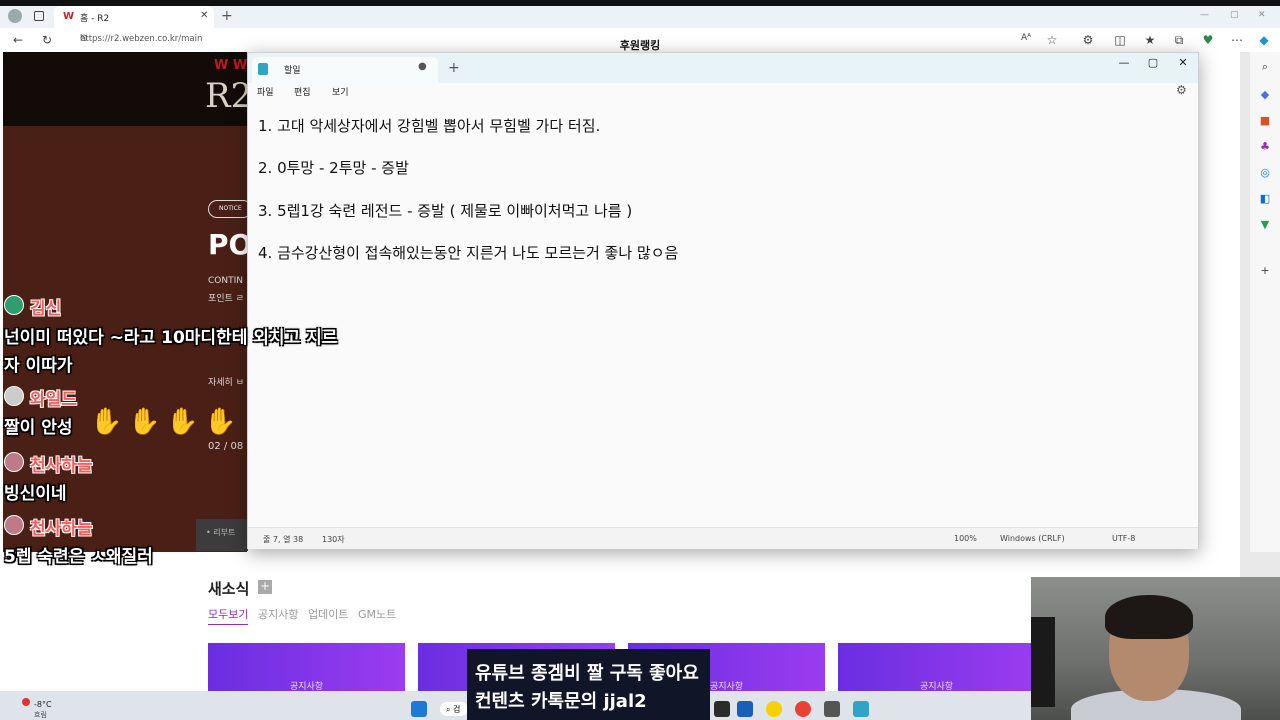 The width and height of the screenshot is (1280, 720). I want to click on extensions-icon: ⚙, so click(1088, 40).